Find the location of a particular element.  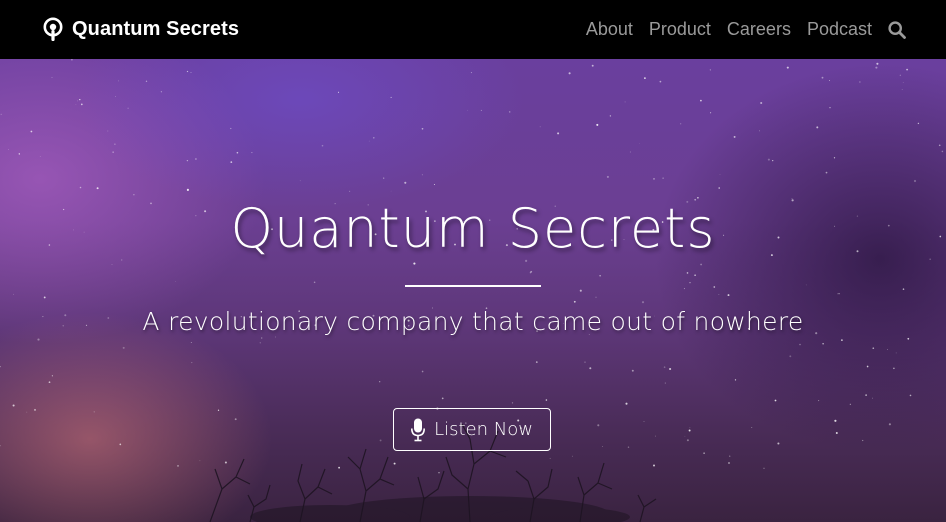

podcast-icon is located at coordinates (53, 30).